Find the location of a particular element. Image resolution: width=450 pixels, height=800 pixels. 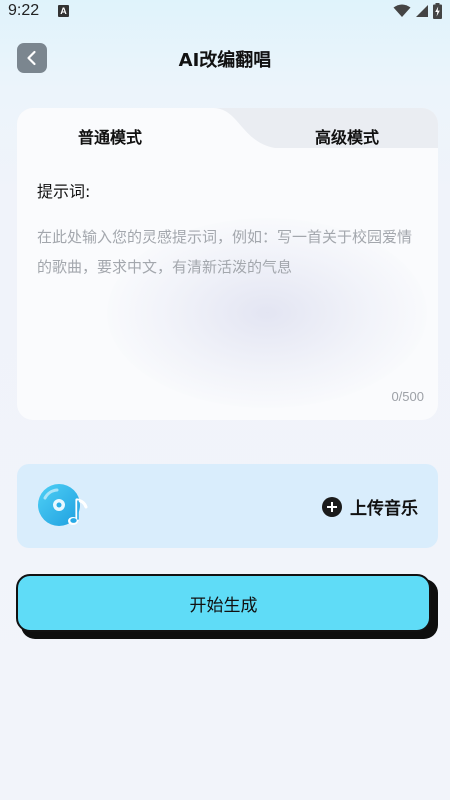

battery-charging-icon is located at coordinates (437, 11).